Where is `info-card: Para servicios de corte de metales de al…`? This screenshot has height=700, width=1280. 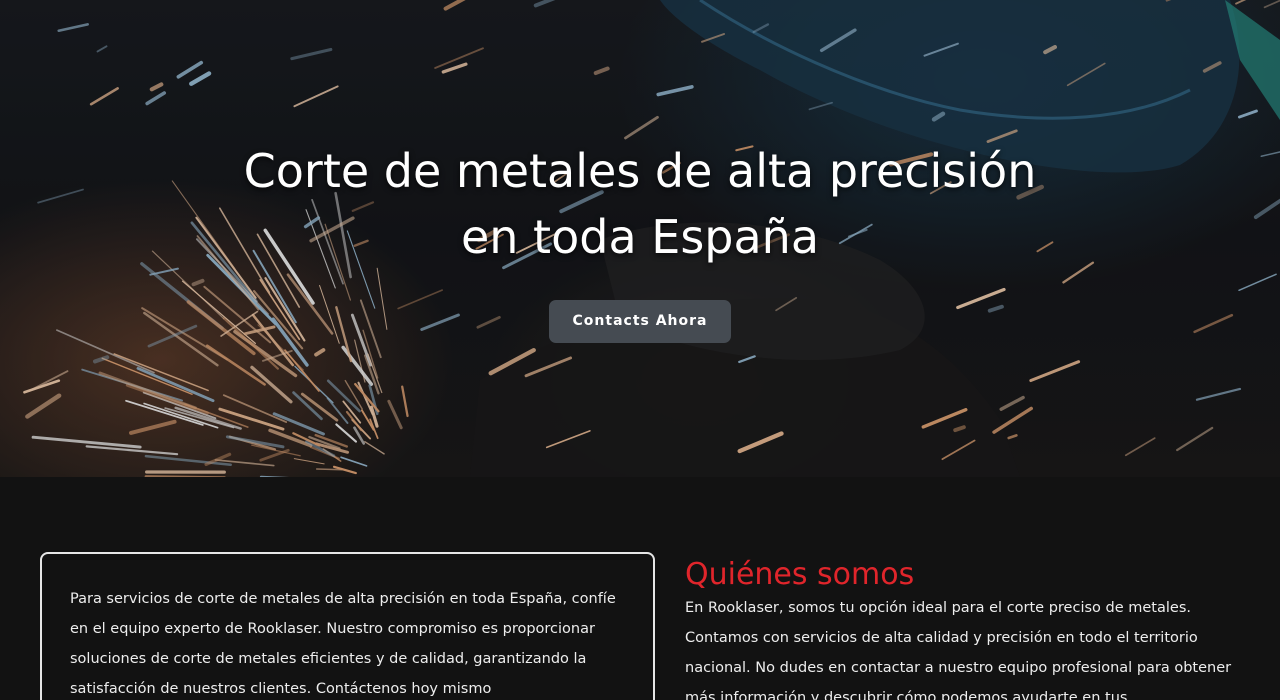
info-card: Para servicios de corte de metales de al… is located at coordinates (347, 626).